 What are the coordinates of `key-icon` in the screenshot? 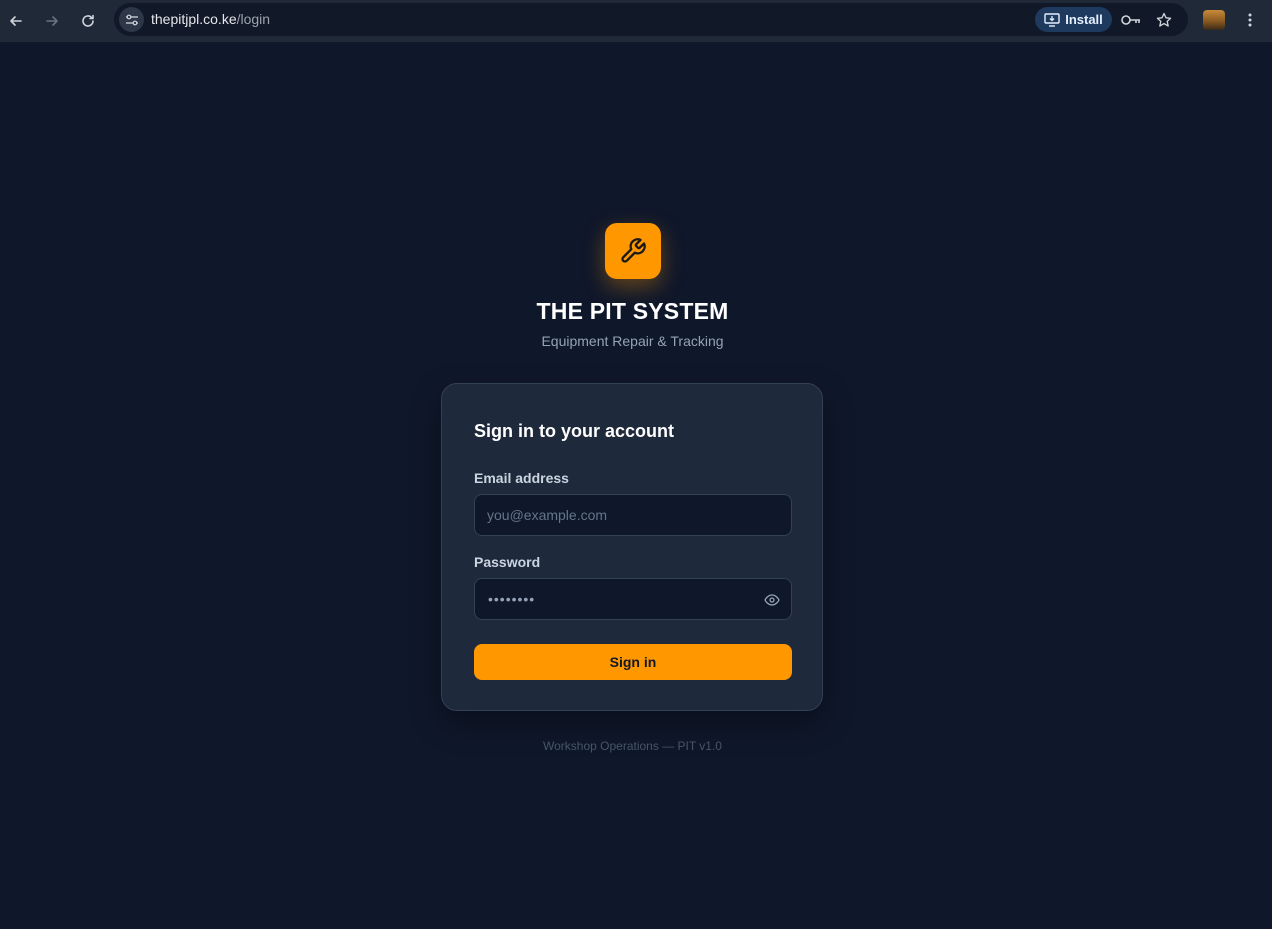 It's located at (1130, 20).